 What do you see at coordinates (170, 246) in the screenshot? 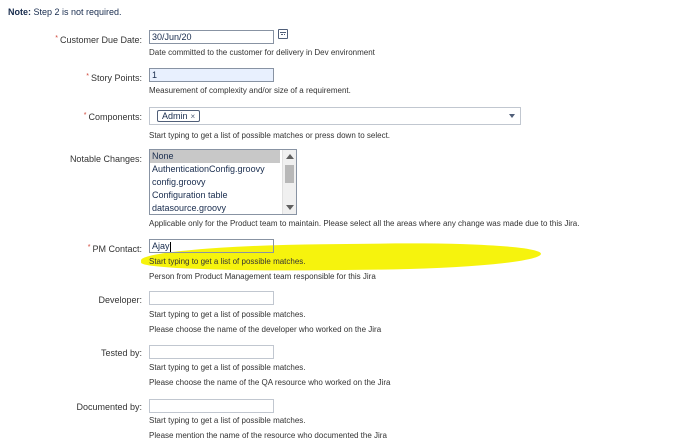
I see `text-cursor` at bounding box center [170, 246].